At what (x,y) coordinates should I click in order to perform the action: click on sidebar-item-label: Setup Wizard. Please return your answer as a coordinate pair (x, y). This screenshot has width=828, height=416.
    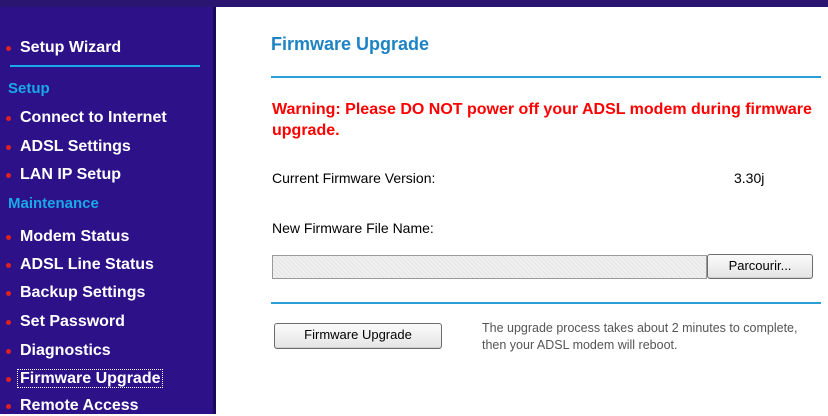
    Looking at the image, I should click on (71, 47).